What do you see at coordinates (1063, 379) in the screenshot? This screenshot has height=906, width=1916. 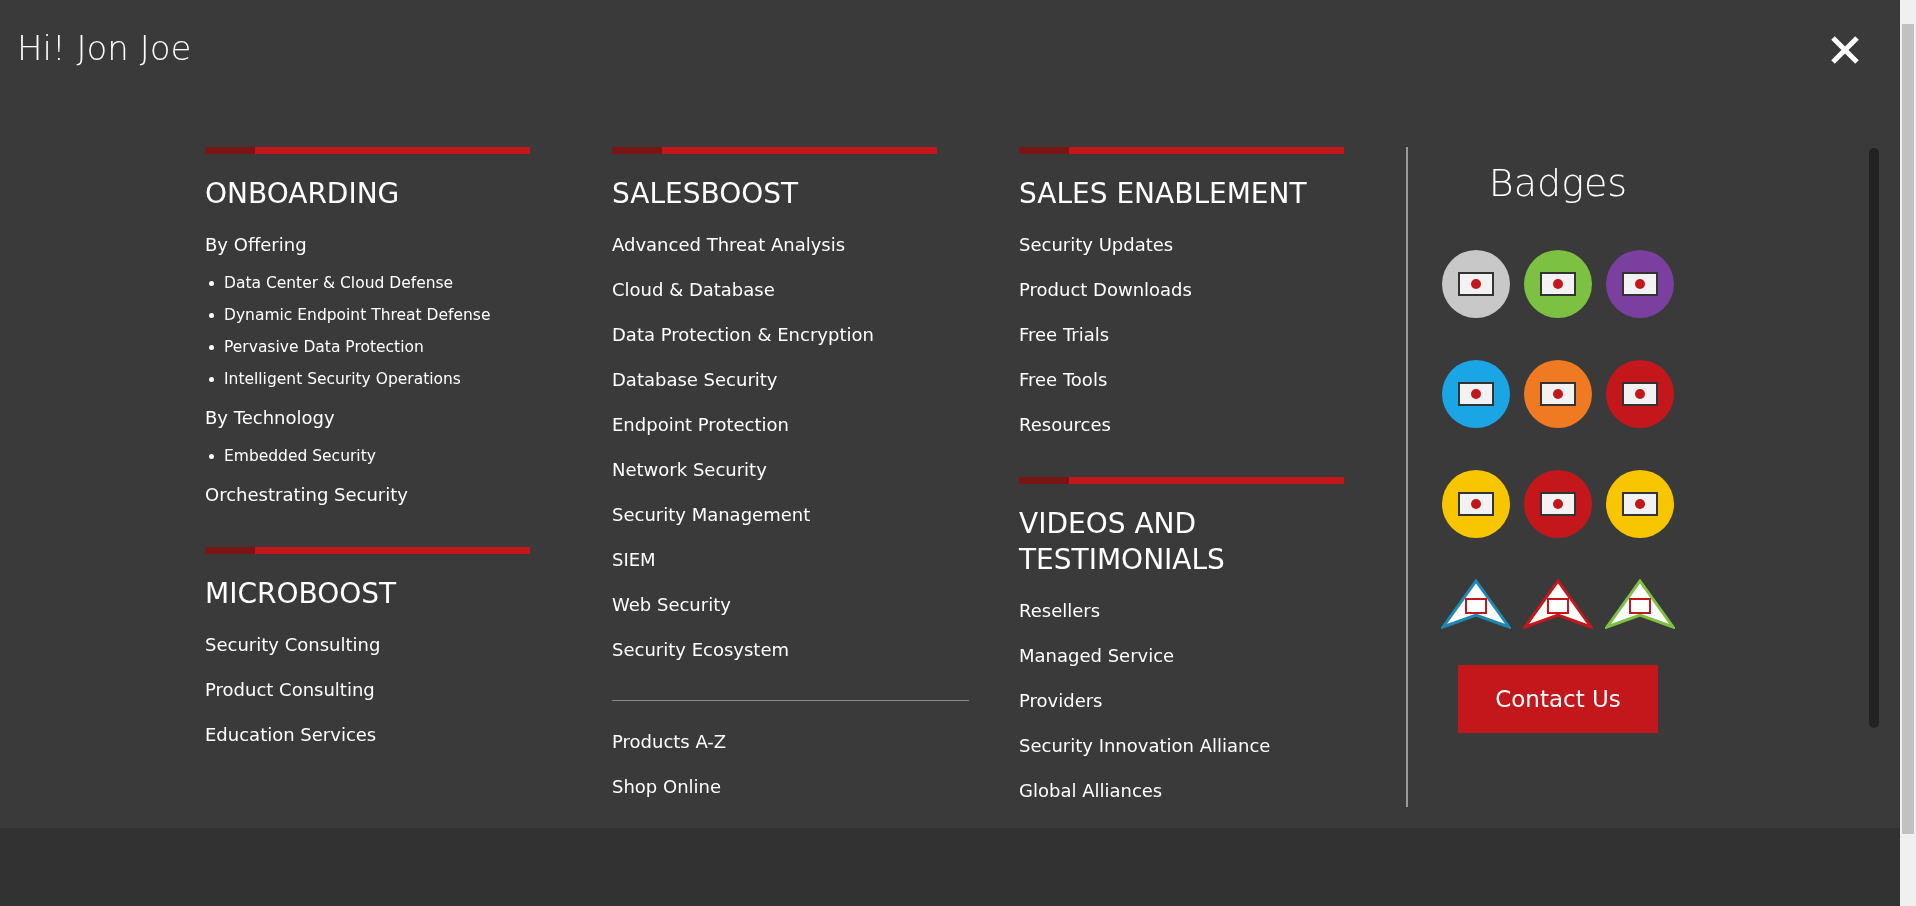 I see `menu-link: Free Tools` at bounding box center [1063, 379].